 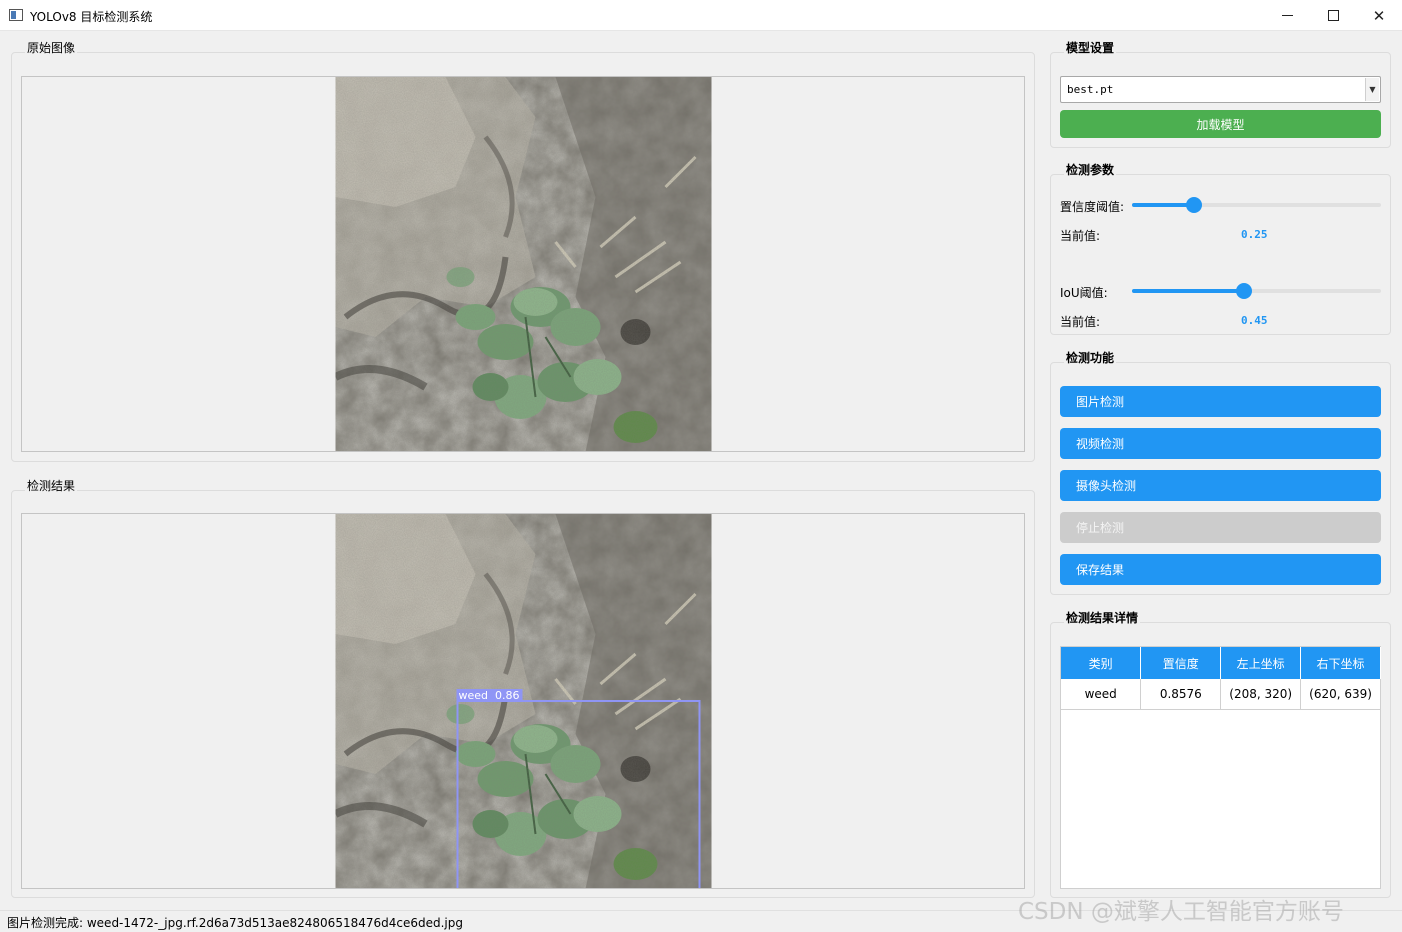 What do you see at coordinates (1101, 663) in the screenshot?
I see `table-header-class: 类别` at bounding box center [1101, 663].